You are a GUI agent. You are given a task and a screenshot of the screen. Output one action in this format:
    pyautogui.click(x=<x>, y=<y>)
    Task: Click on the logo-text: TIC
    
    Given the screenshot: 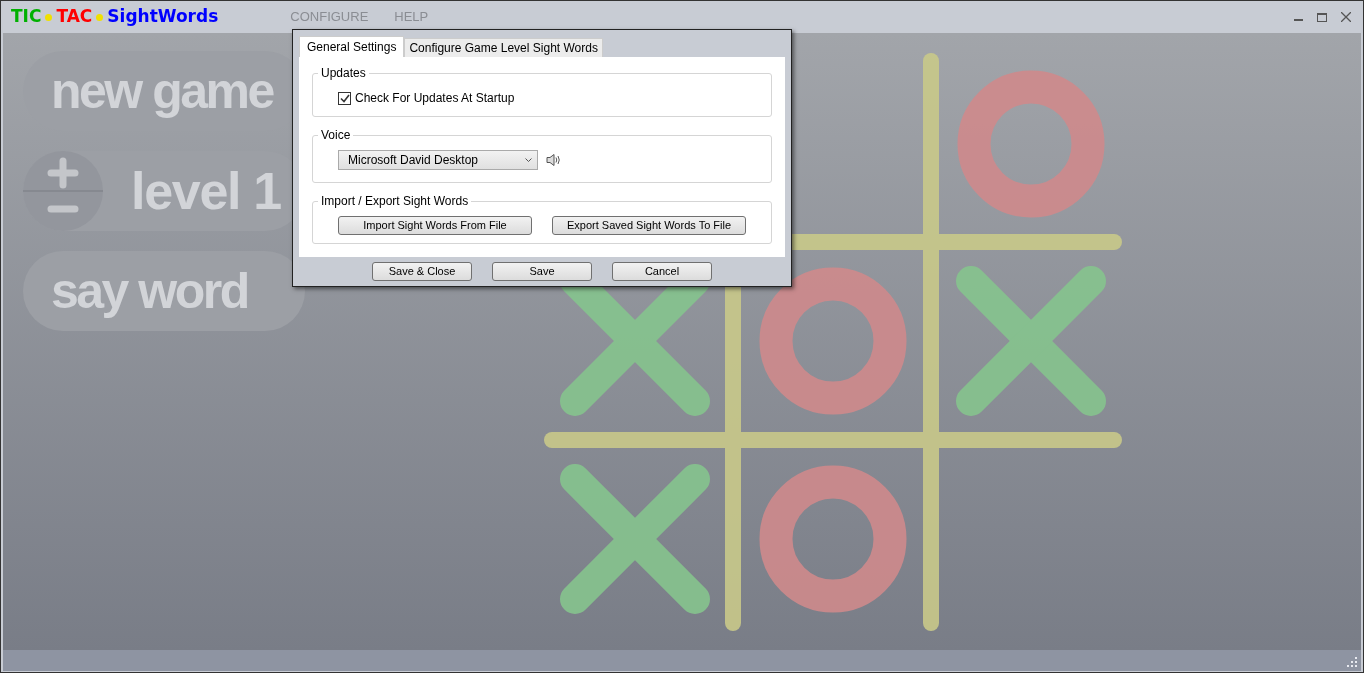 What is the action you would take?
    pyautogui.click(x=26, y=17)
    